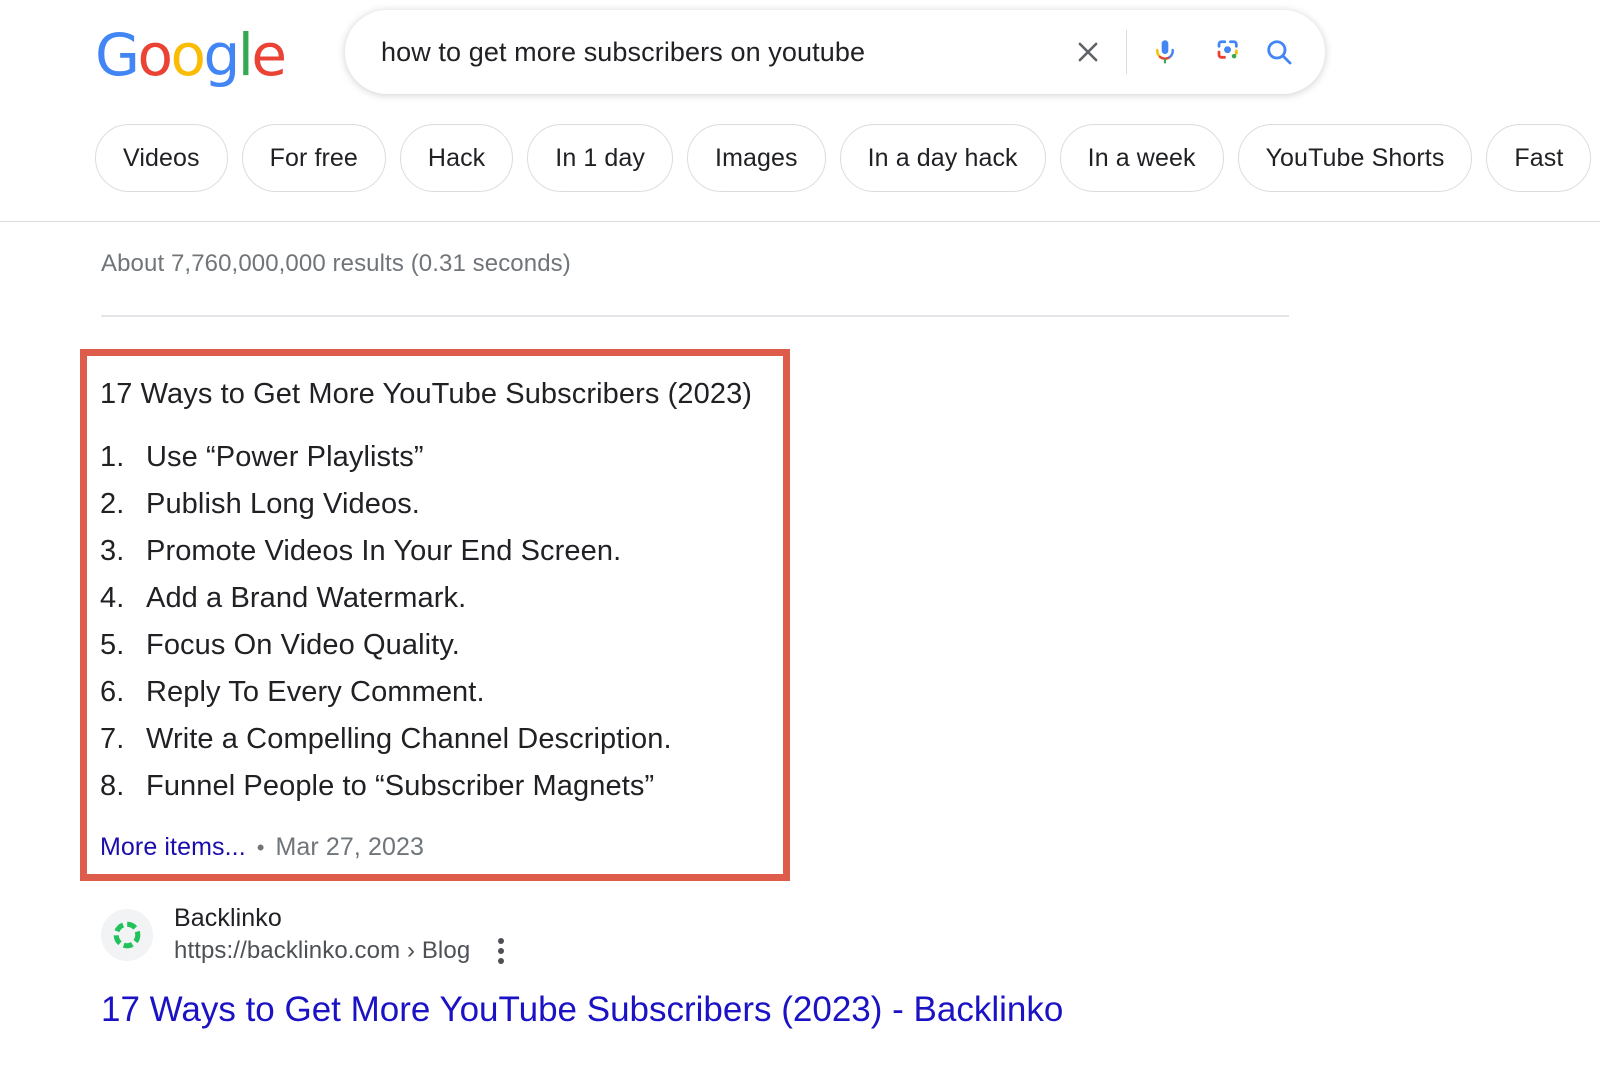 This screenshot has height=1067, width=1600. I want to click on list-item-text: Funnel People to “Subscriber Magnets”, so click(400, 786).